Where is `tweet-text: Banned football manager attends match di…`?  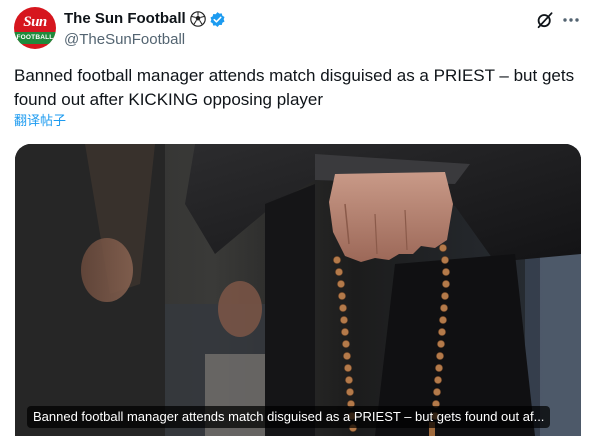 tweet-text: Banned football manager attends match di… is located at coordinates (294, 87).